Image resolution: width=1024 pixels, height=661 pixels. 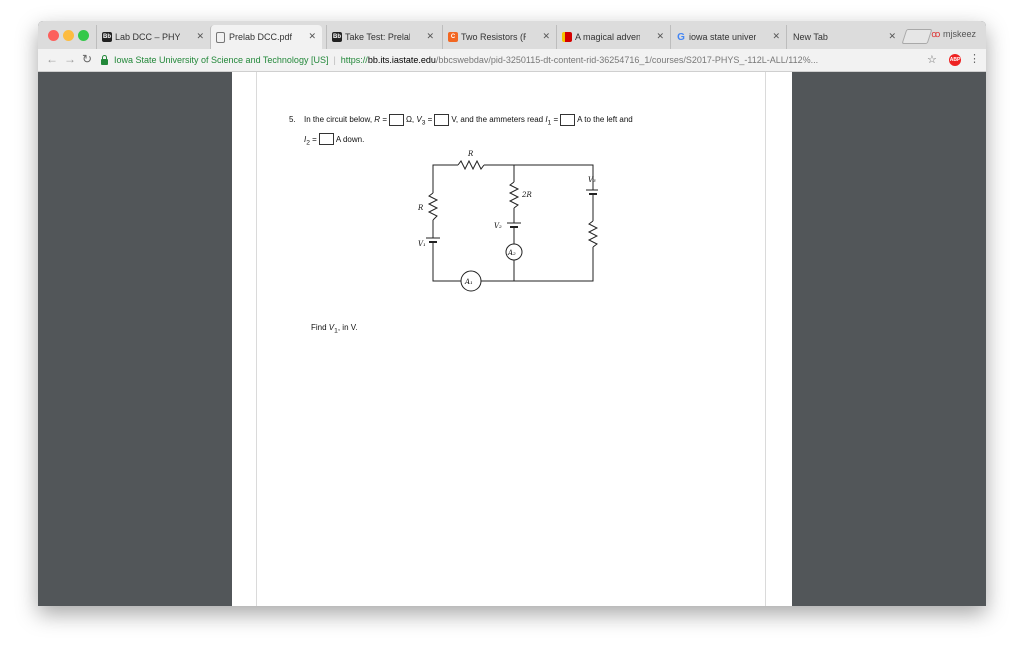 I want to click on forward-arrow-icon: →, so click(x=70, y=59).